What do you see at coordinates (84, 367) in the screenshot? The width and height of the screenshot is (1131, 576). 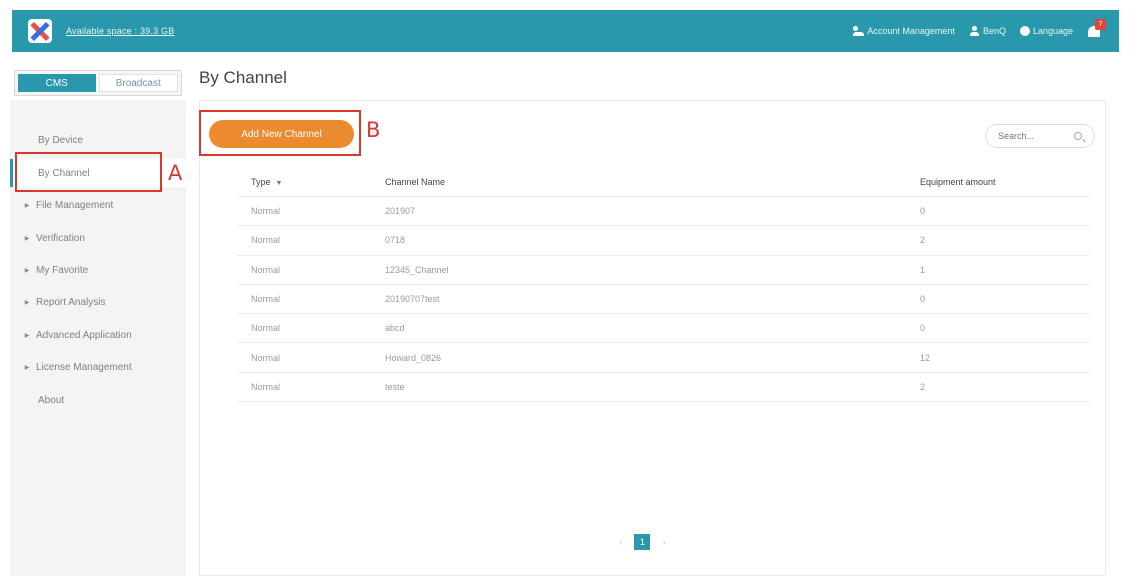 I see `sidebar-item-label: License Management` at bounding box center [84, 367].